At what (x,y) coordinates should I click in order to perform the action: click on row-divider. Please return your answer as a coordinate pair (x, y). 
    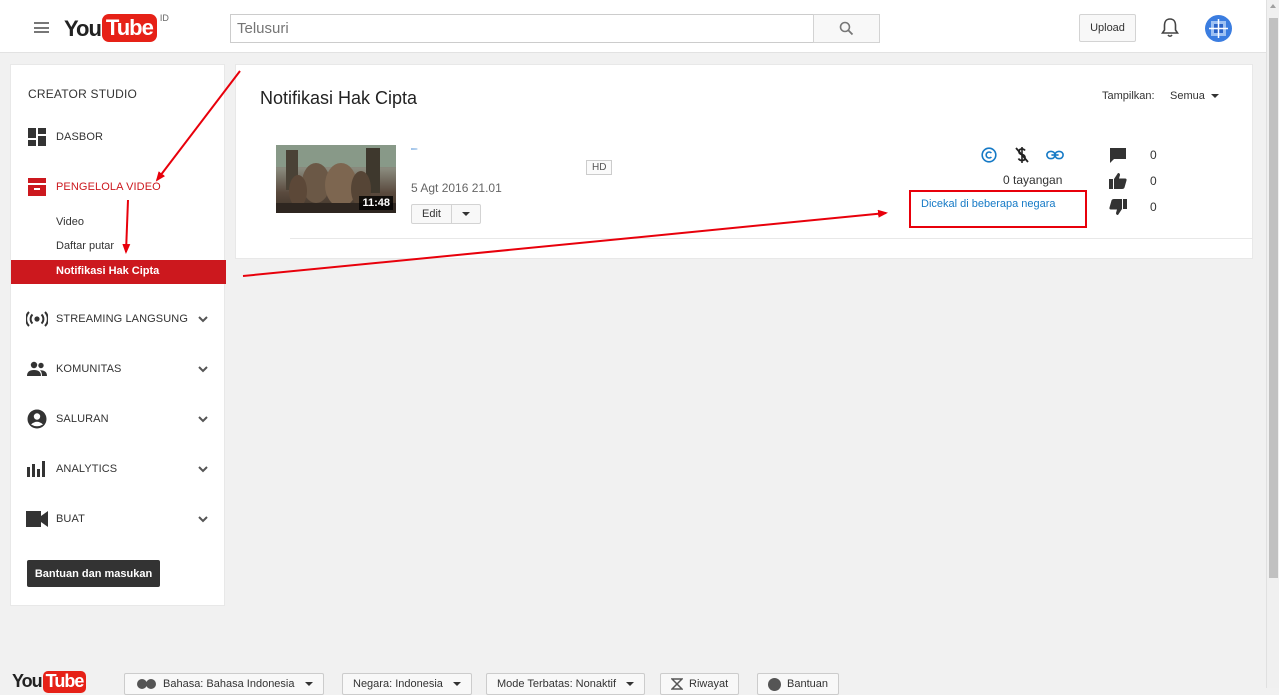
    Looking at the image, I should click on (771, 238).